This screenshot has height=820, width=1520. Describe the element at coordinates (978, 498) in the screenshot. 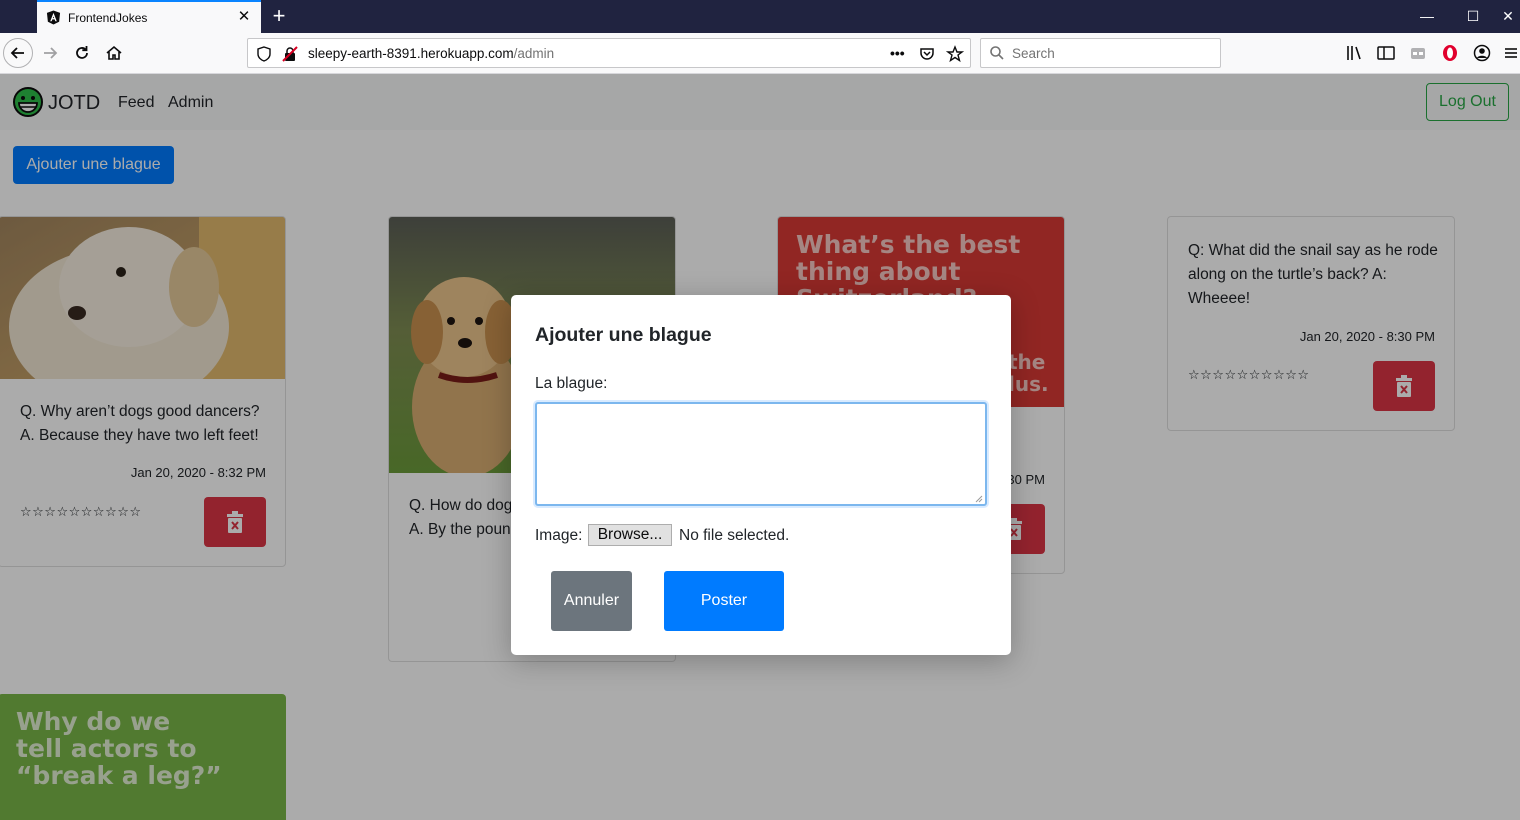

I see `resize-grip-icon` at that location.